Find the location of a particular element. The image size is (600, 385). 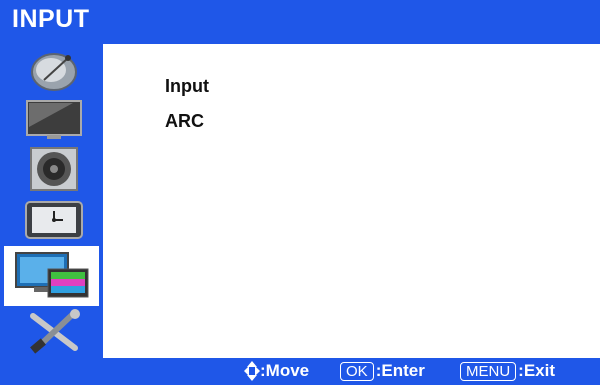

sidebar-item-sound is located at coordinates (53, 169).